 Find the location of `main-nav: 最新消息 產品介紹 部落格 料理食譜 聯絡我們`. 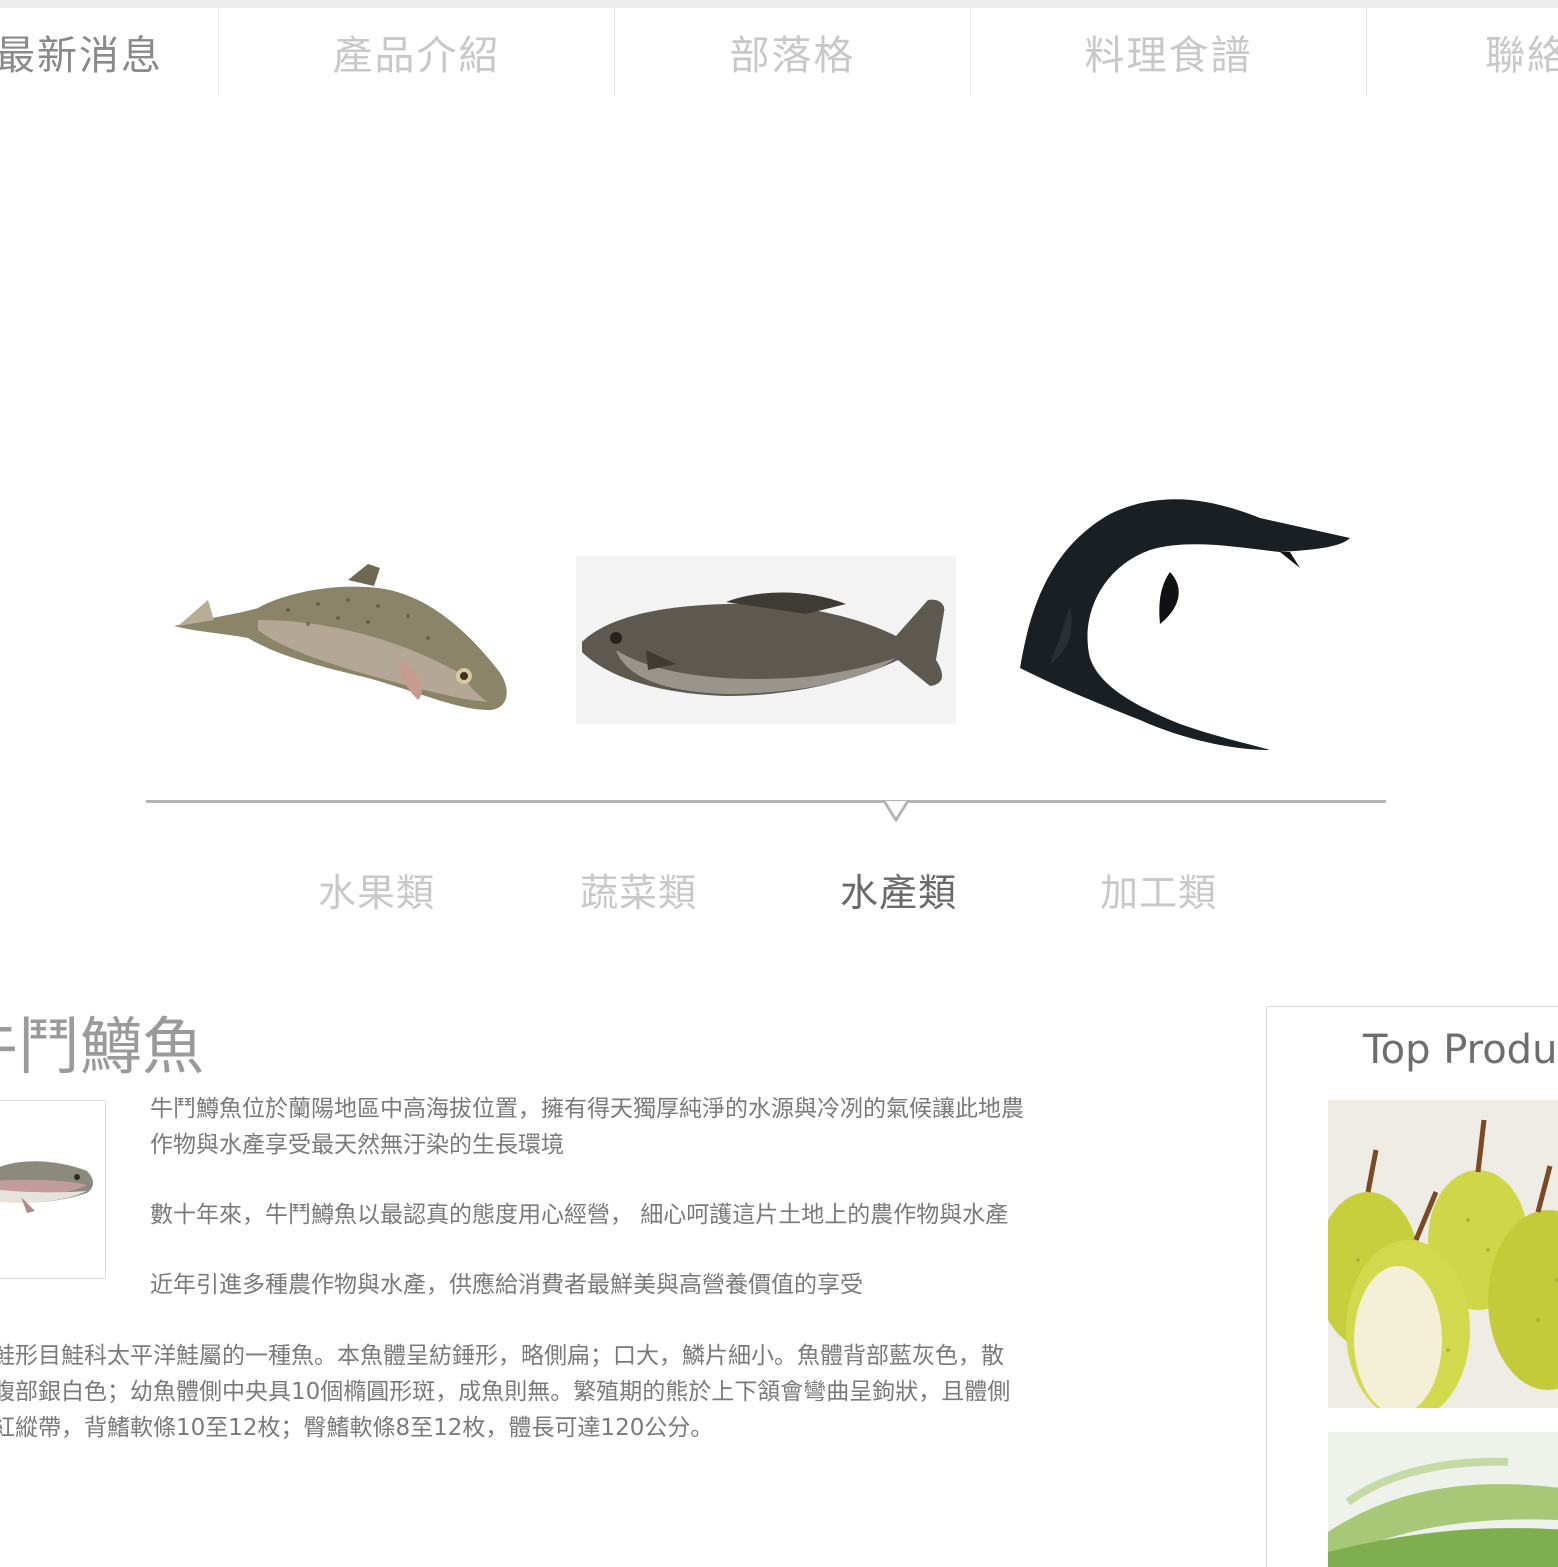

main-nav: 最新消息 產品介紹 部落格 料理食譜 聯絡我們 is located at coordinates (779, 52).